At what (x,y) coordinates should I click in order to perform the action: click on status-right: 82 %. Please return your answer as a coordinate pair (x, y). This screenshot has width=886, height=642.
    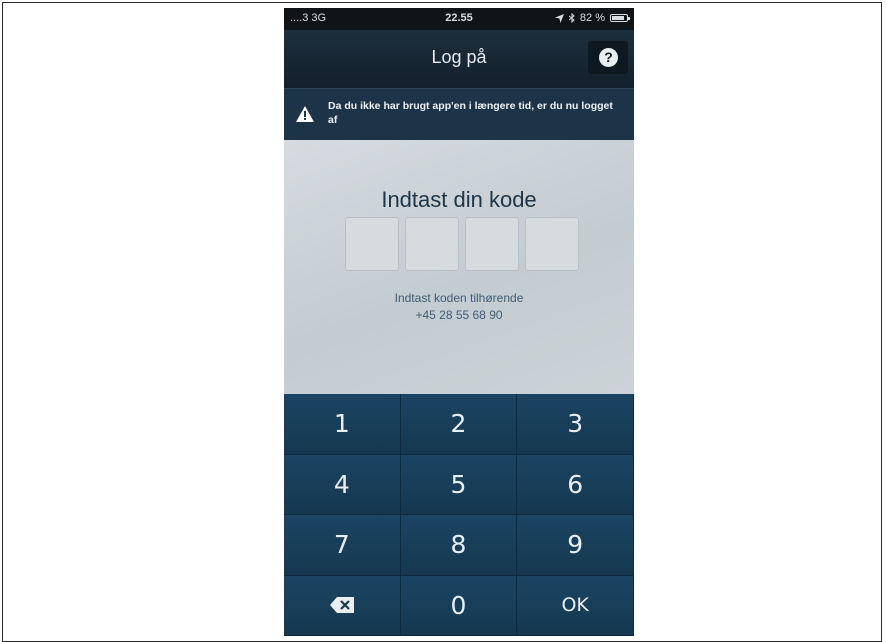
    Looking at the image, I should click on (592, 18).